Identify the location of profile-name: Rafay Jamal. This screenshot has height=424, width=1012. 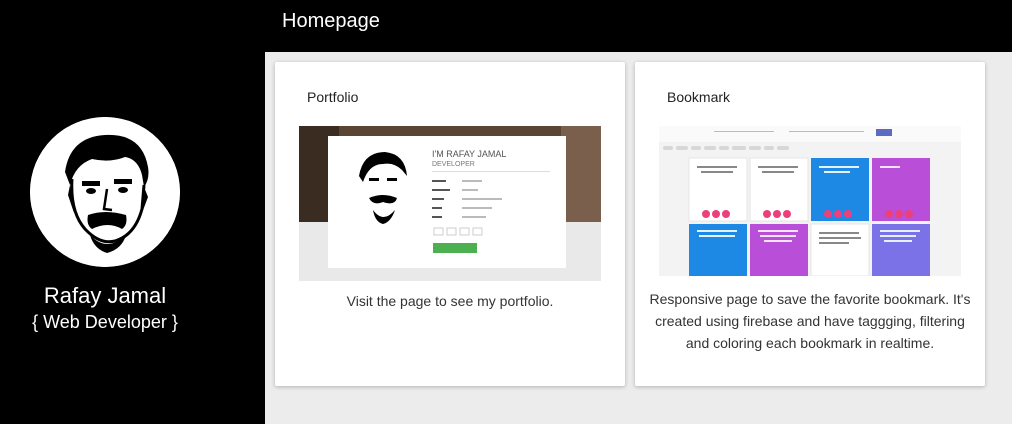
(105, 295).